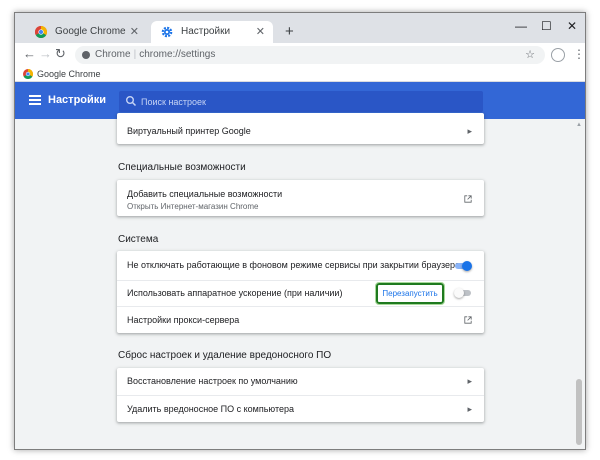  I want to click on address-url: chrome://settings, so click(177, 54).